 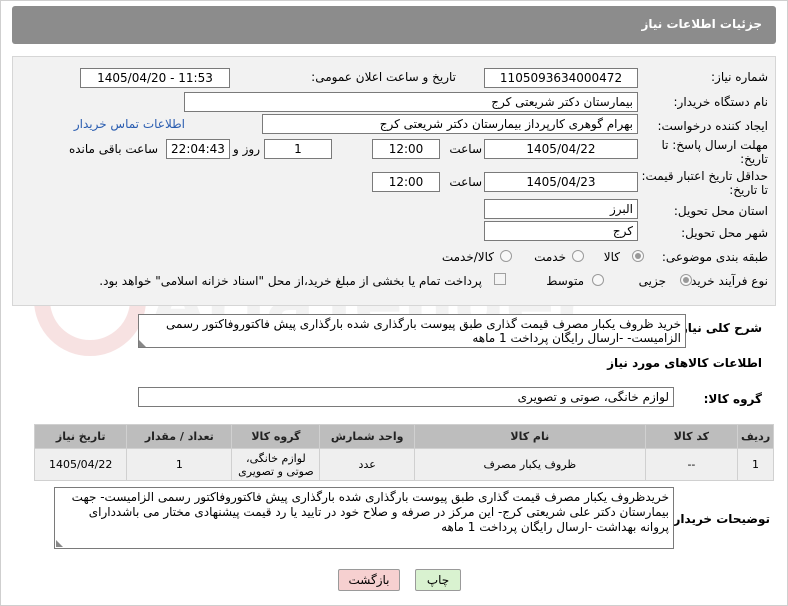 I want to click on cell-date: 1405/04/22, so click(x=80, y=464).